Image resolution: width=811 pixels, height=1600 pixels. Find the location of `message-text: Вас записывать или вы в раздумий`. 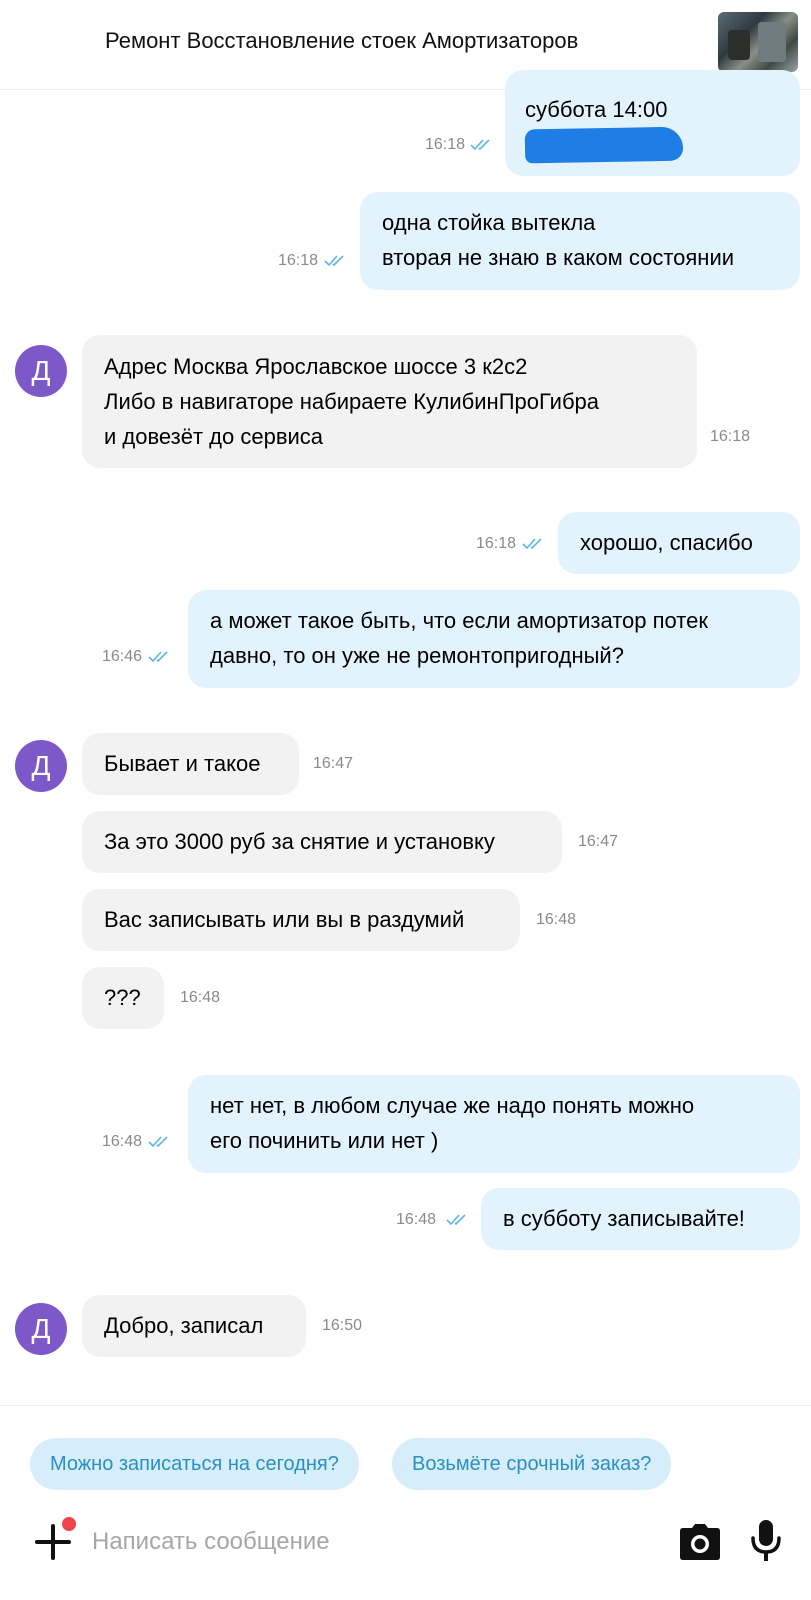

message-text: Вас записывать или вы в раздумий is located at coordinates (284, 919).